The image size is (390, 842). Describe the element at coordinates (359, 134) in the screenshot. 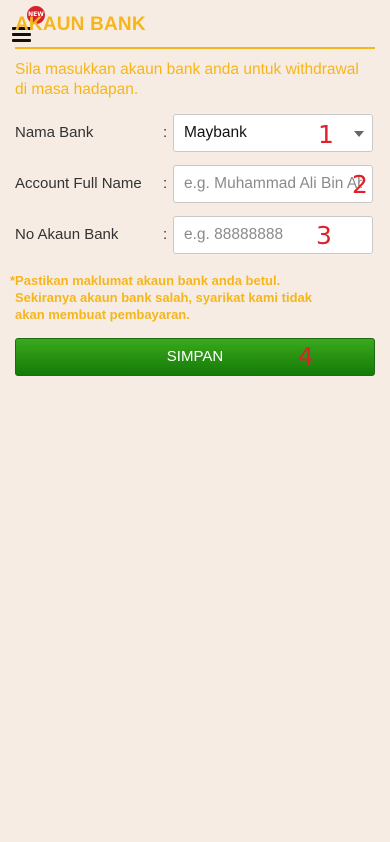

I see `caret-down-icon` at that location.